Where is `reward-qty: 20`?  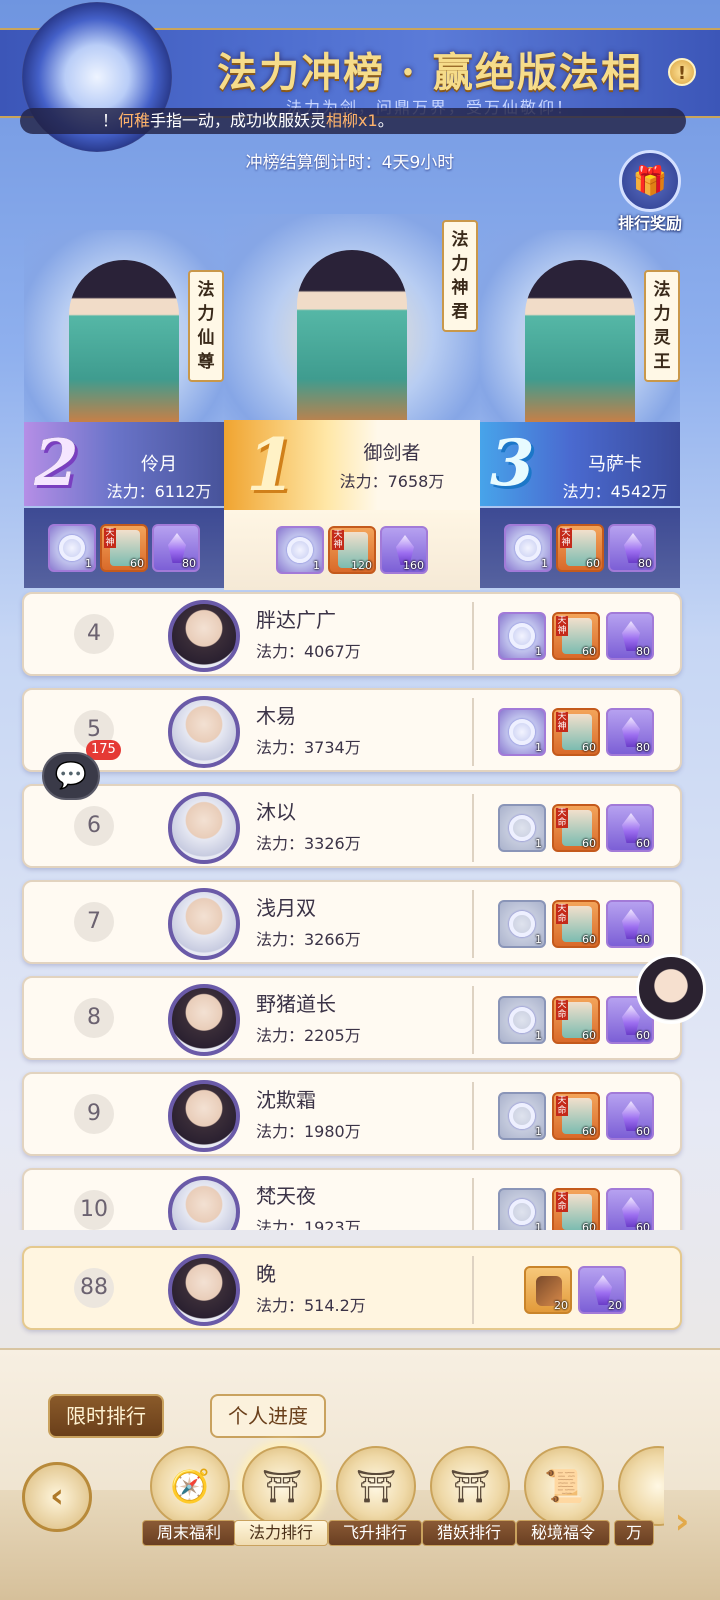 reward-qty: 20 is located at coordinates (561, 1305).